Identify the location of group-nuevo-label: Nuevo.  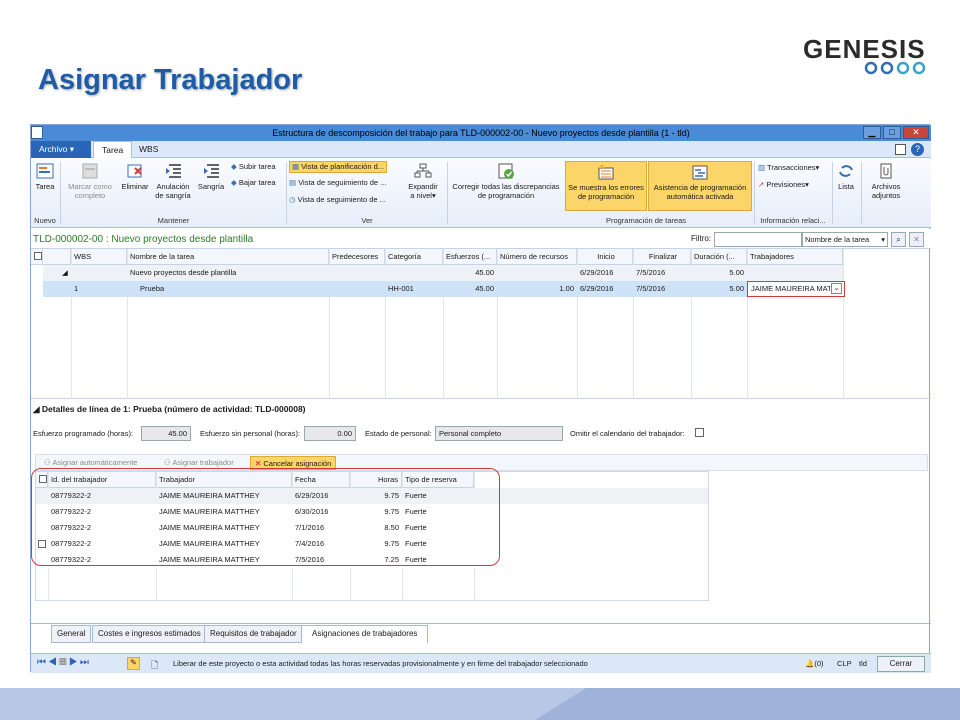
(45, 220).